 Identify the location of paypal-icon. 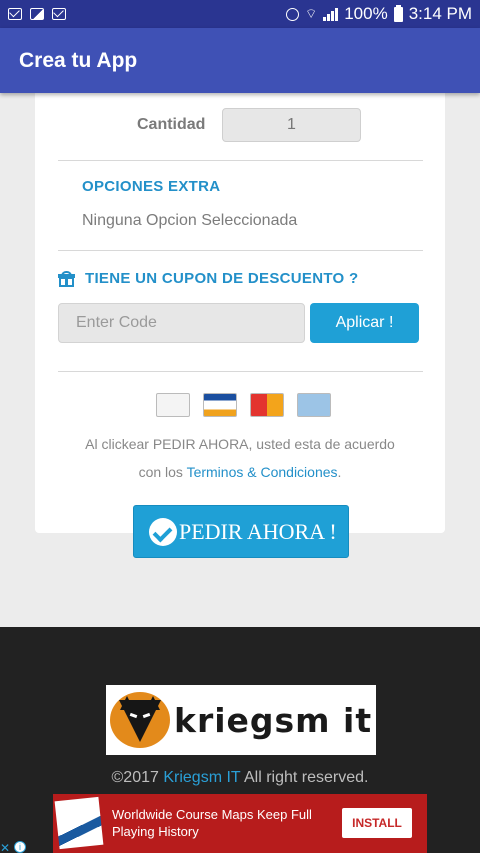
(173, 405).